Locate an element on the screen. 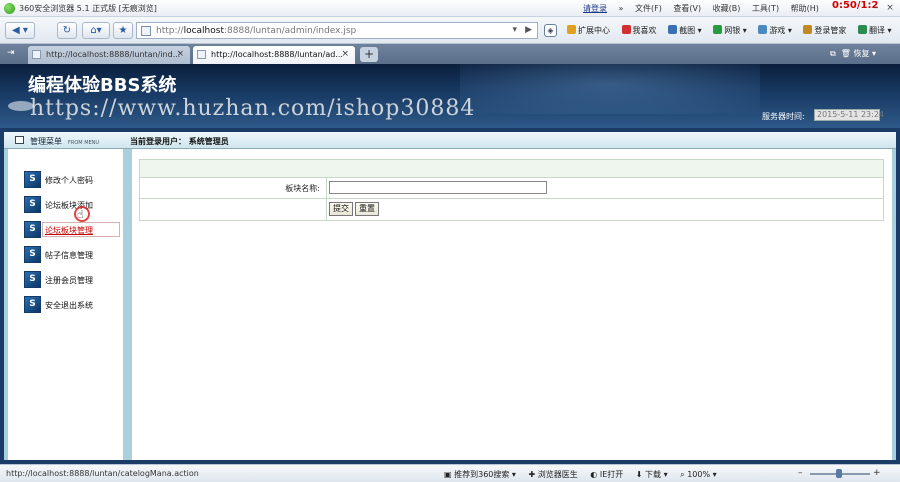  toolbar-games: 游戏 ▾ is located at coordinates (775, 30).